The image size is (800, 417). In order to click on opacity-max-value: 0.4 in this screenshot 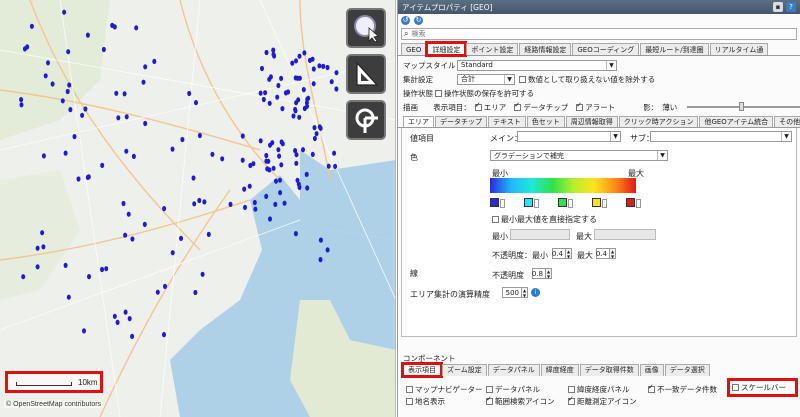, I will do `click(603, 253)`.